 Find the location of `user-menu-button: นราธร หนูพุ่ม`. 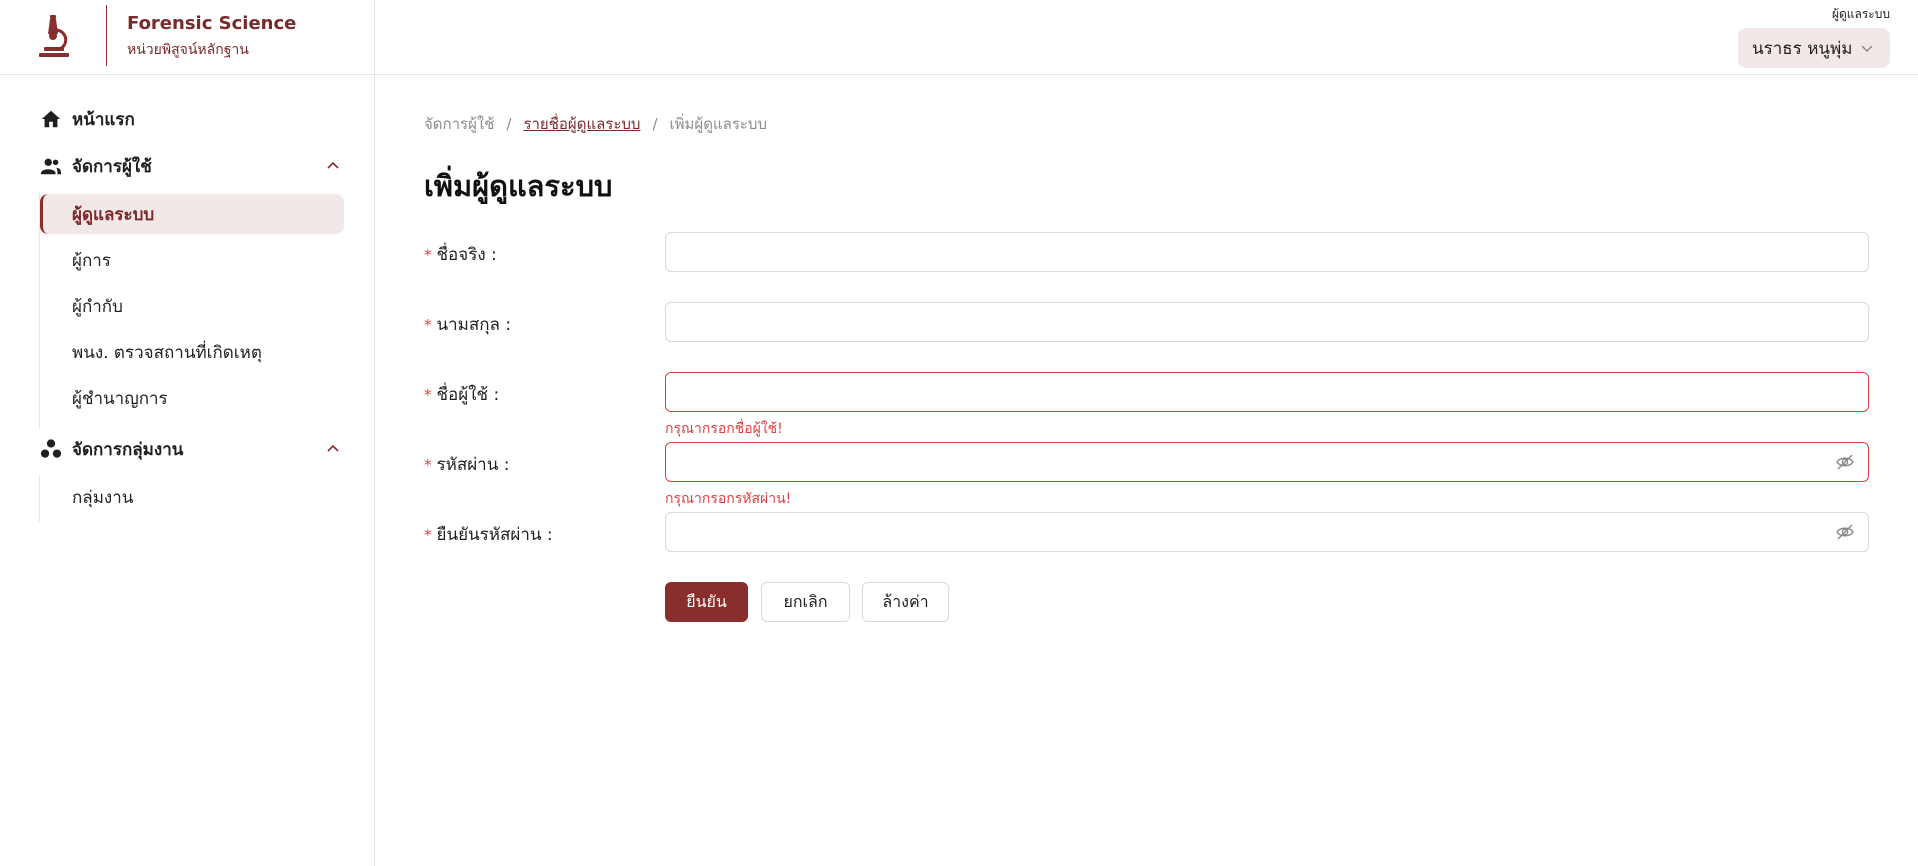

user-menu-button: นราธร หนูพุ่ม is located at coordinates (1814, 48).